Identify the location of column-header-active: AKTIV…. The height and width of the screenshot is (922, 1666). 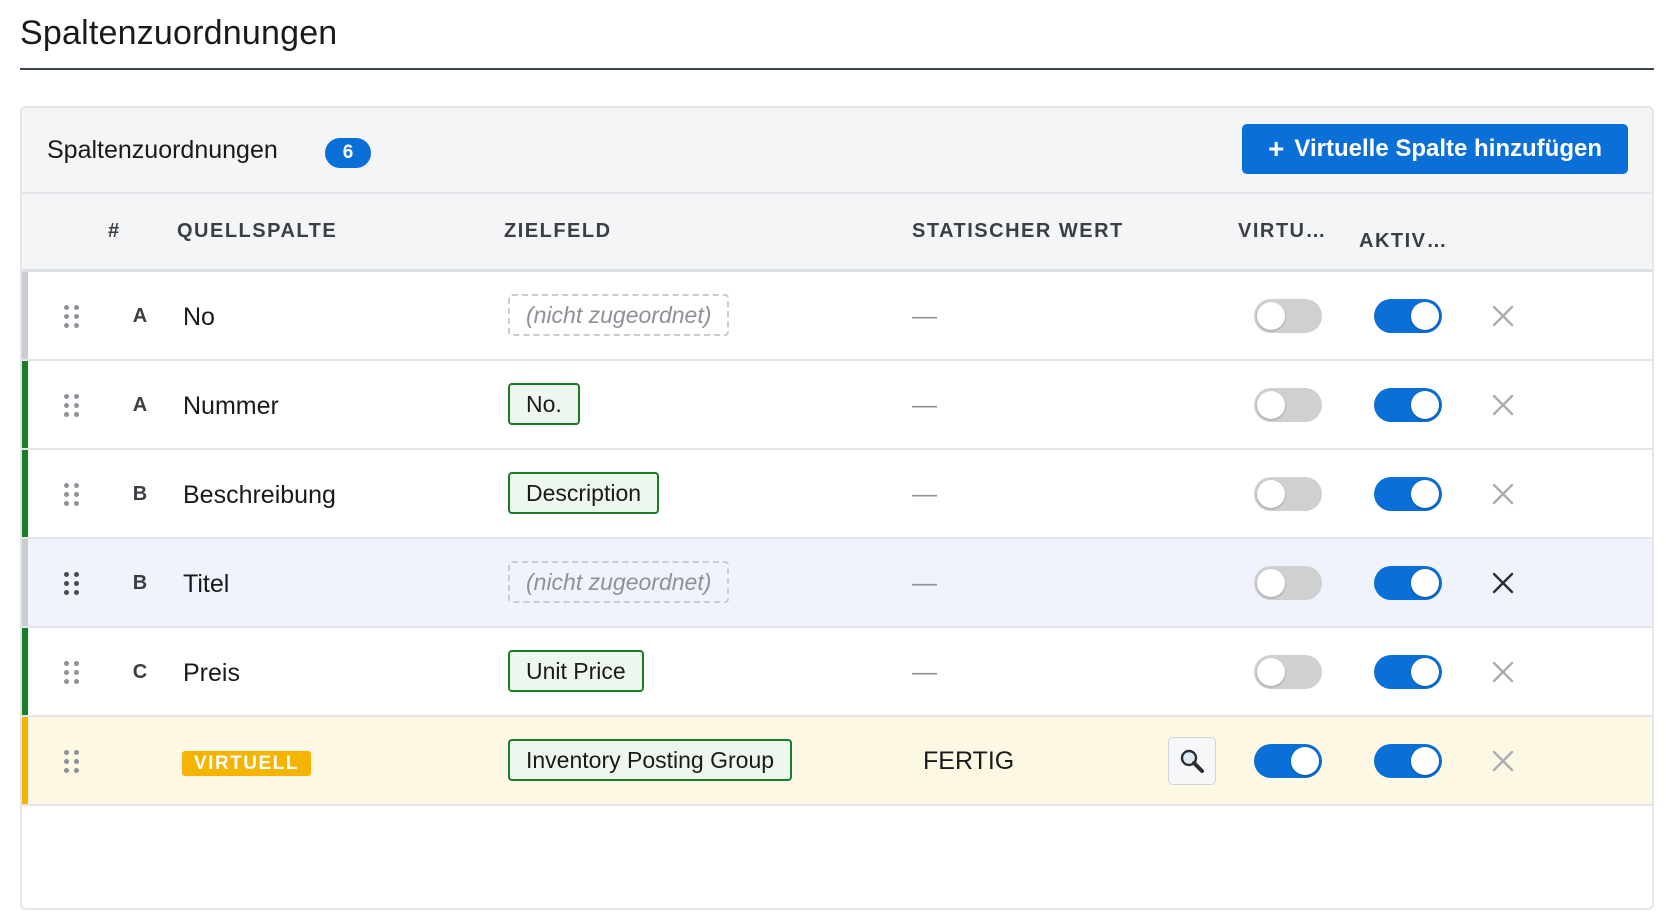
(1403, 241).